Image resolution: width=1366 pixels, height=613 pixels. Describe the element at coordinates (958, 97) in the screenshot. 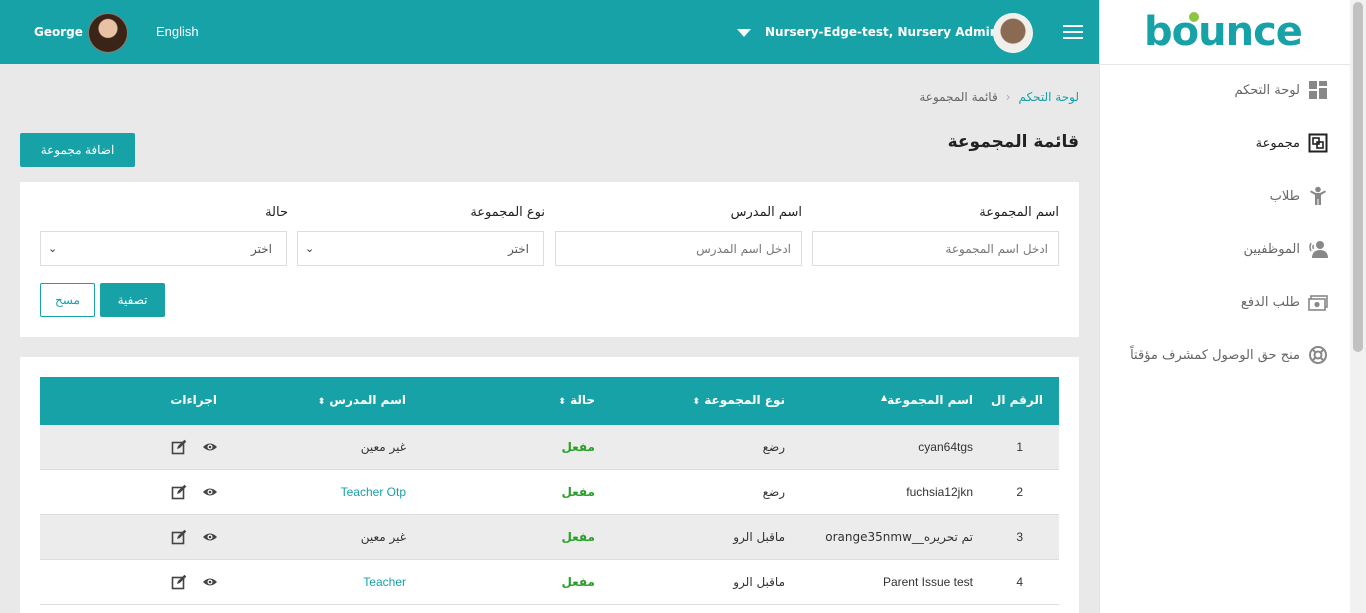

I see `breadcrumb-current: قائمة المجموعة` at that location.